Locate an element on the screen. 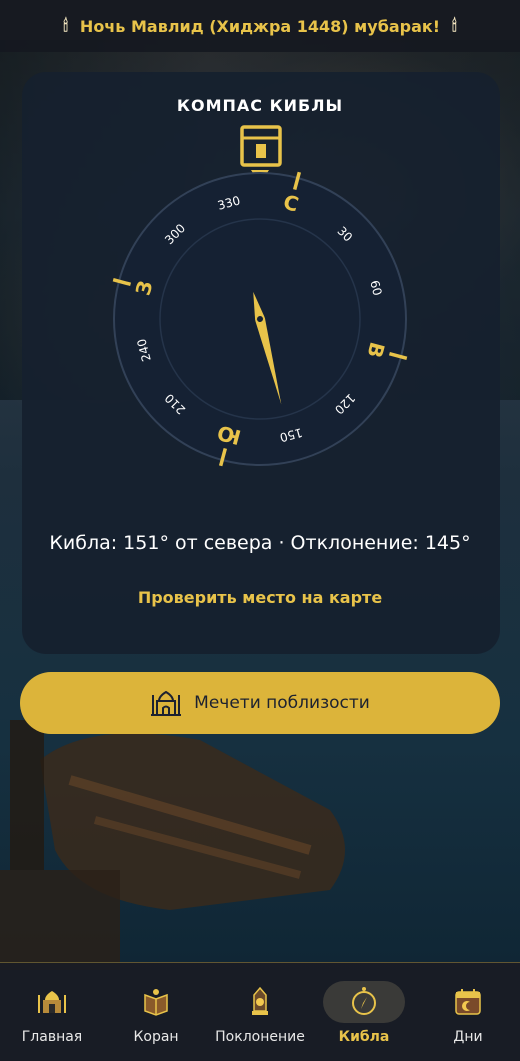 This screenshot has width=520, height=1061. nearby-mosques-button: Мечети поблизости is located at coordinates (260, 703).